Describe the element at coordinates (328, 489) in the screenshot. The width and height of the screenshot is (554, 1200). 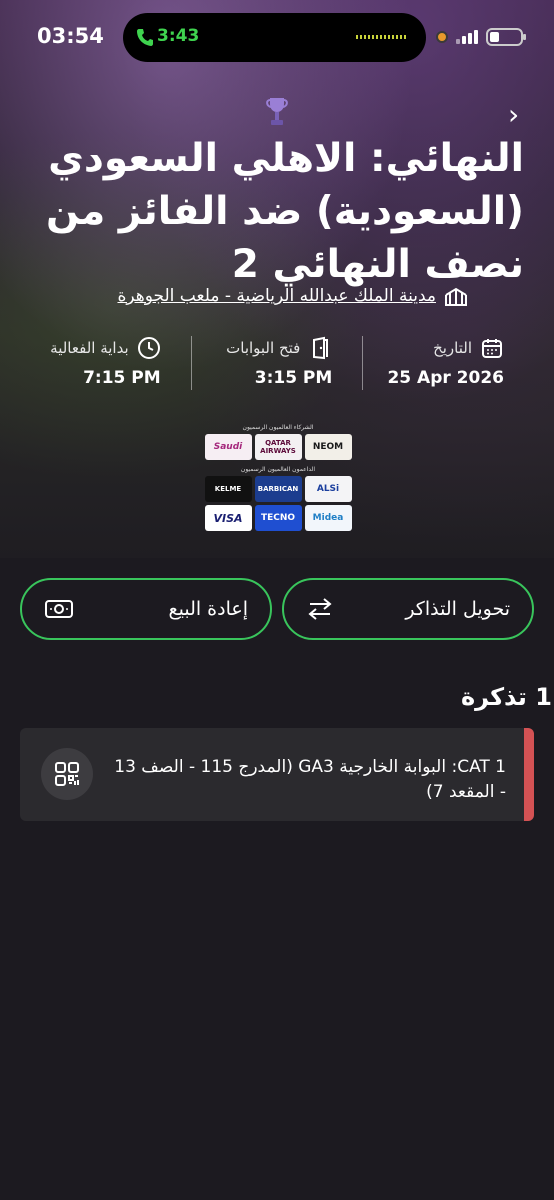
I see `alsi-logo: ALSi` at that location.